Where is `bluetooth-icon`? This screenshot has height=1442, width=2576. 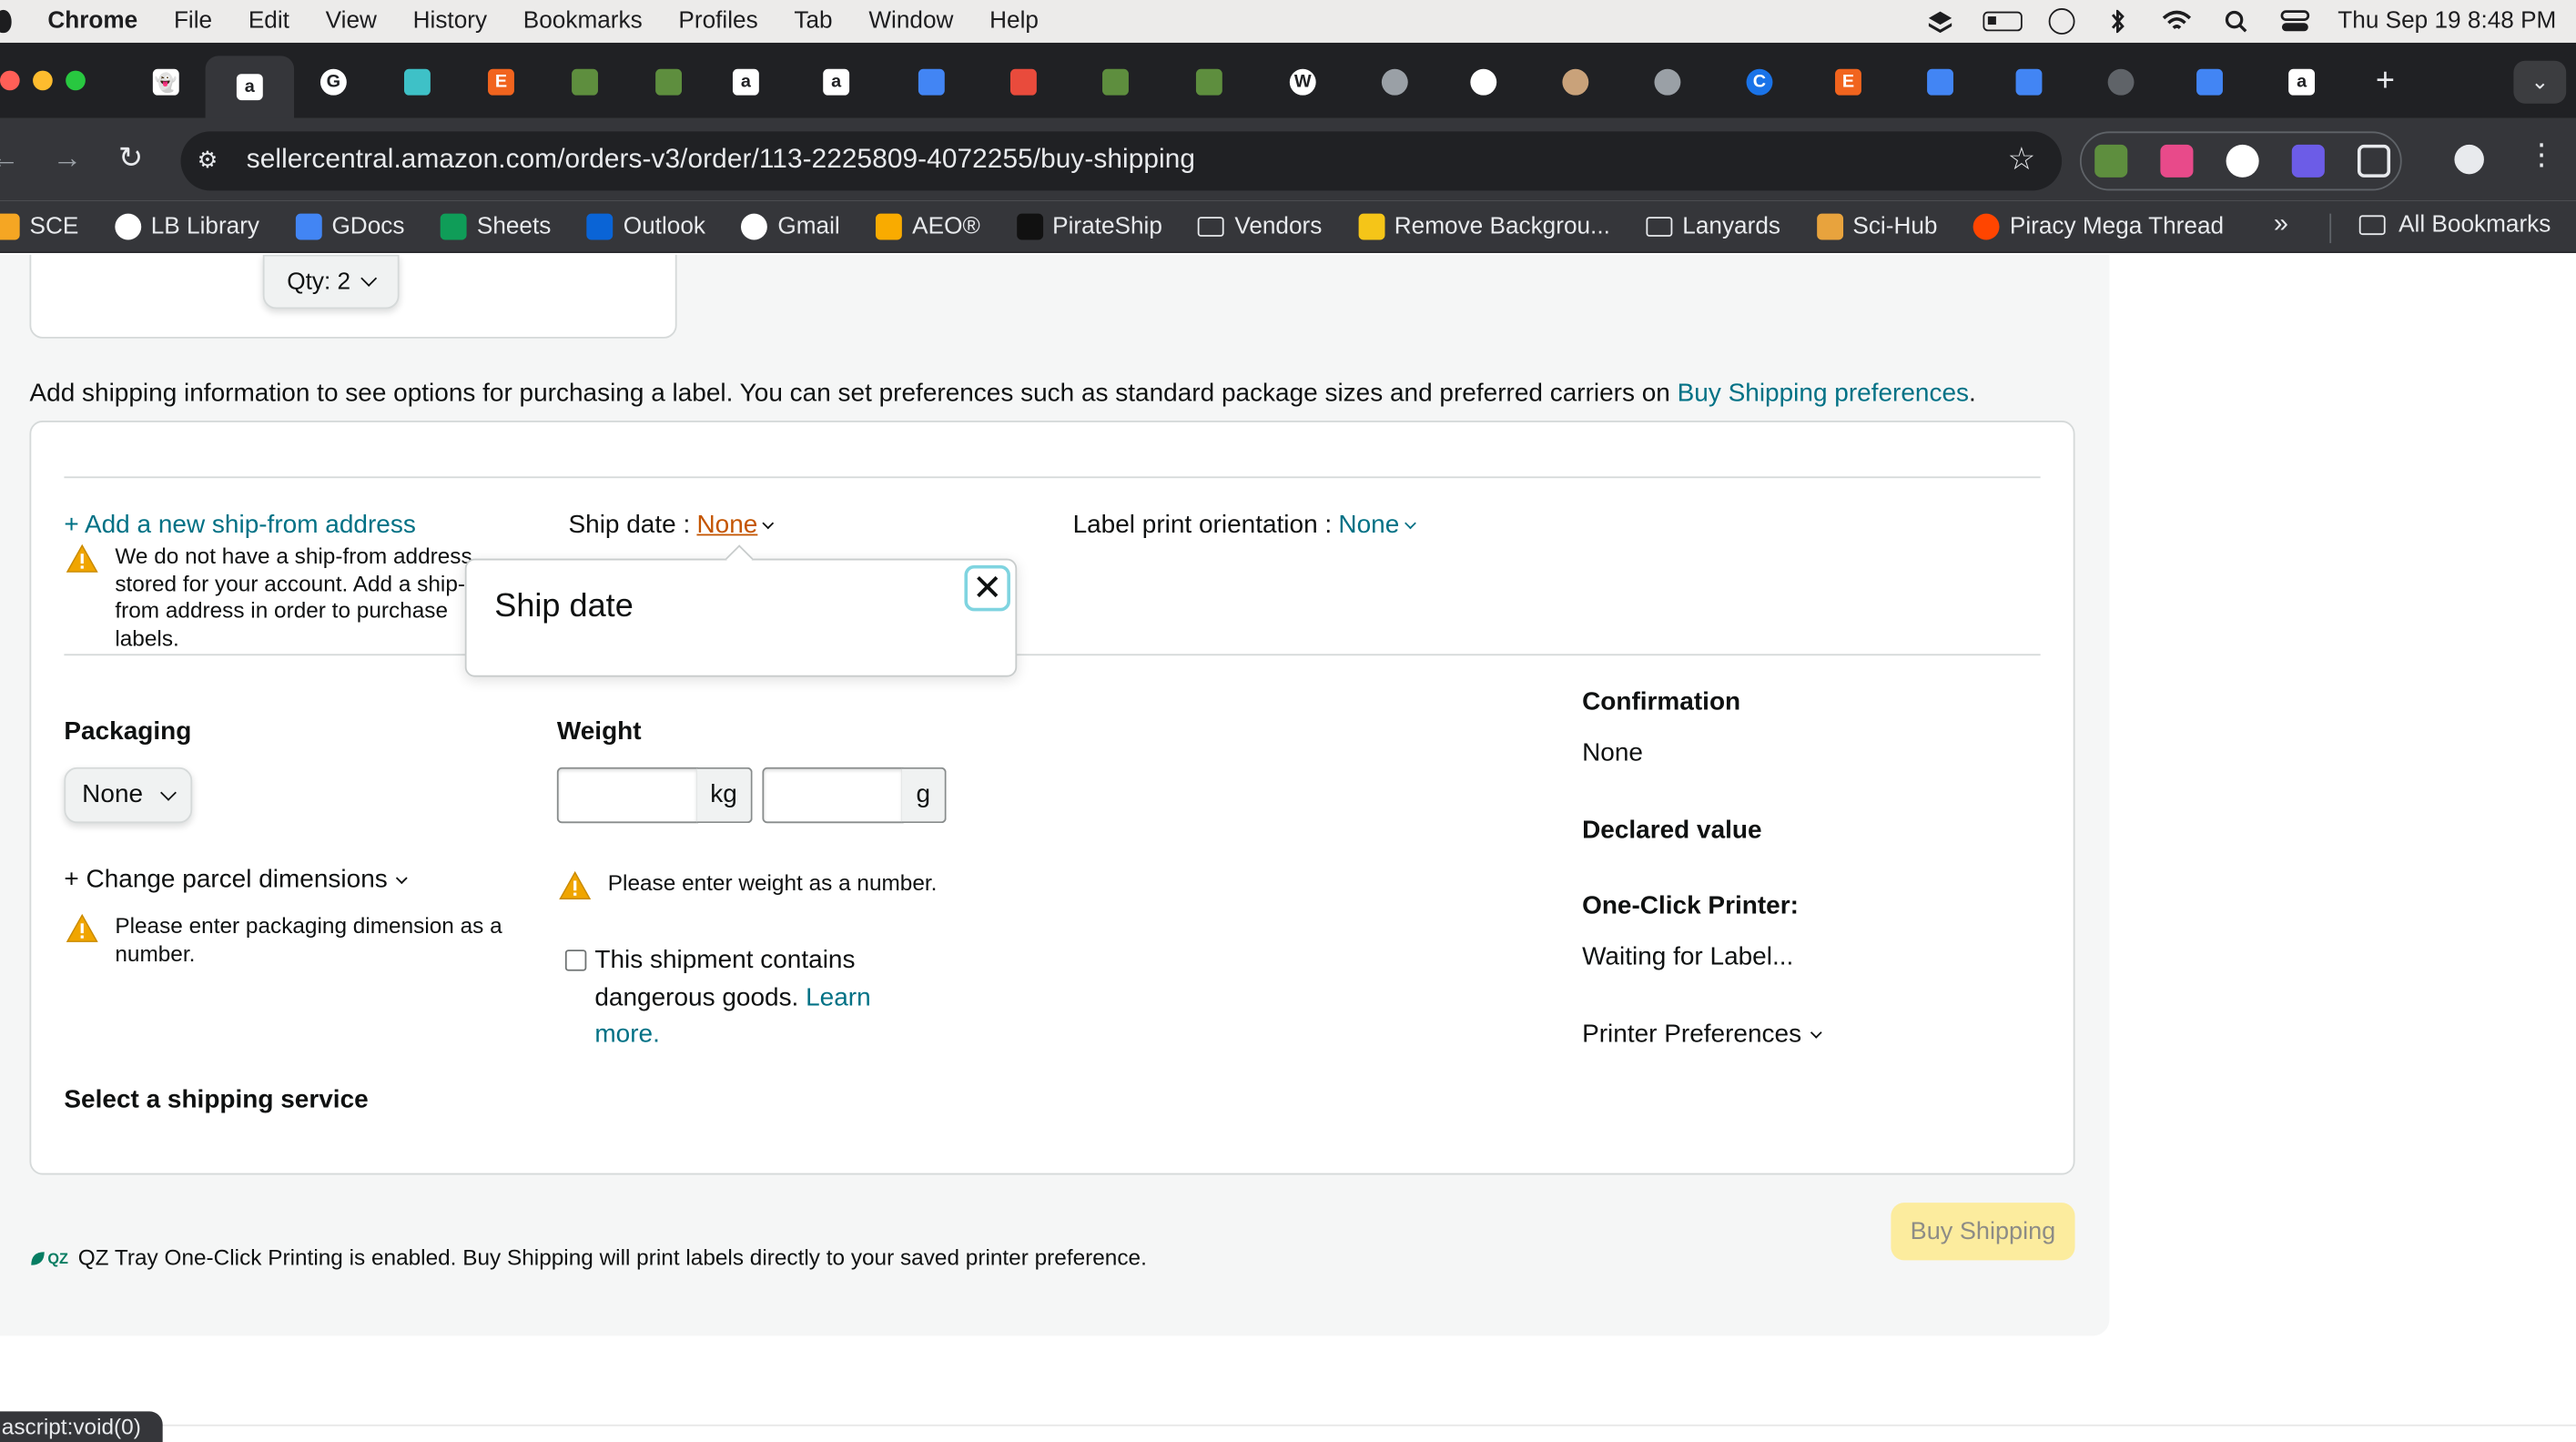
bluetooth-icon is located at coordinates (2117, 21).